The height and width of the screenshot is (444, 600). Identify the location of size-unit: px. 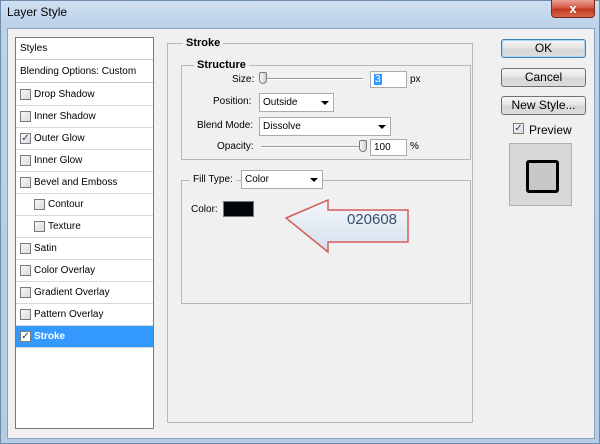
(415, 79).